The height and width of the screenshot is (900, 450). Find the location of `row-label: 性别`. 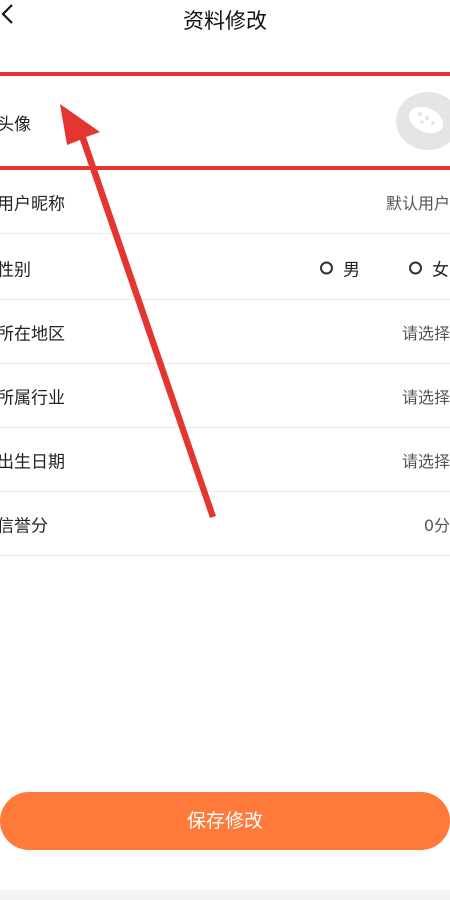

row-label: 性别 is located at coordinates (15, 270).